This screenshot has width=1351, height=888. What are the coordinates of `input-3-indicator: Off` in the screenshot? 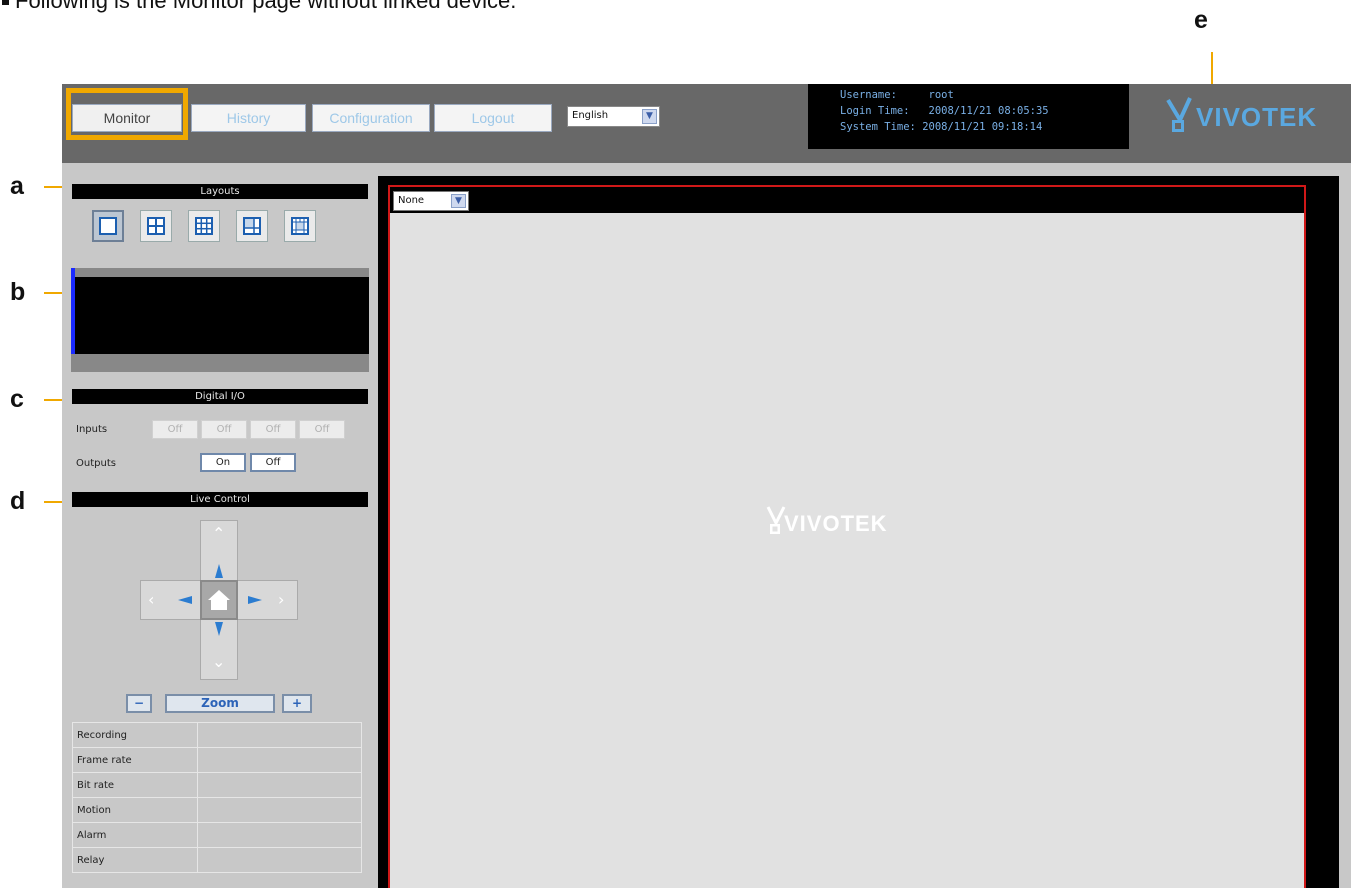 It's located at (273, 429).